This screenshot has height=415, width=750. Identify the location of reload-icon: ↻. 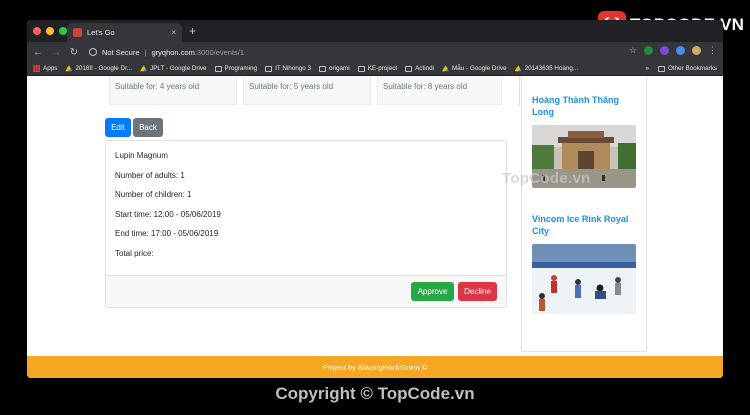
(74, 52).